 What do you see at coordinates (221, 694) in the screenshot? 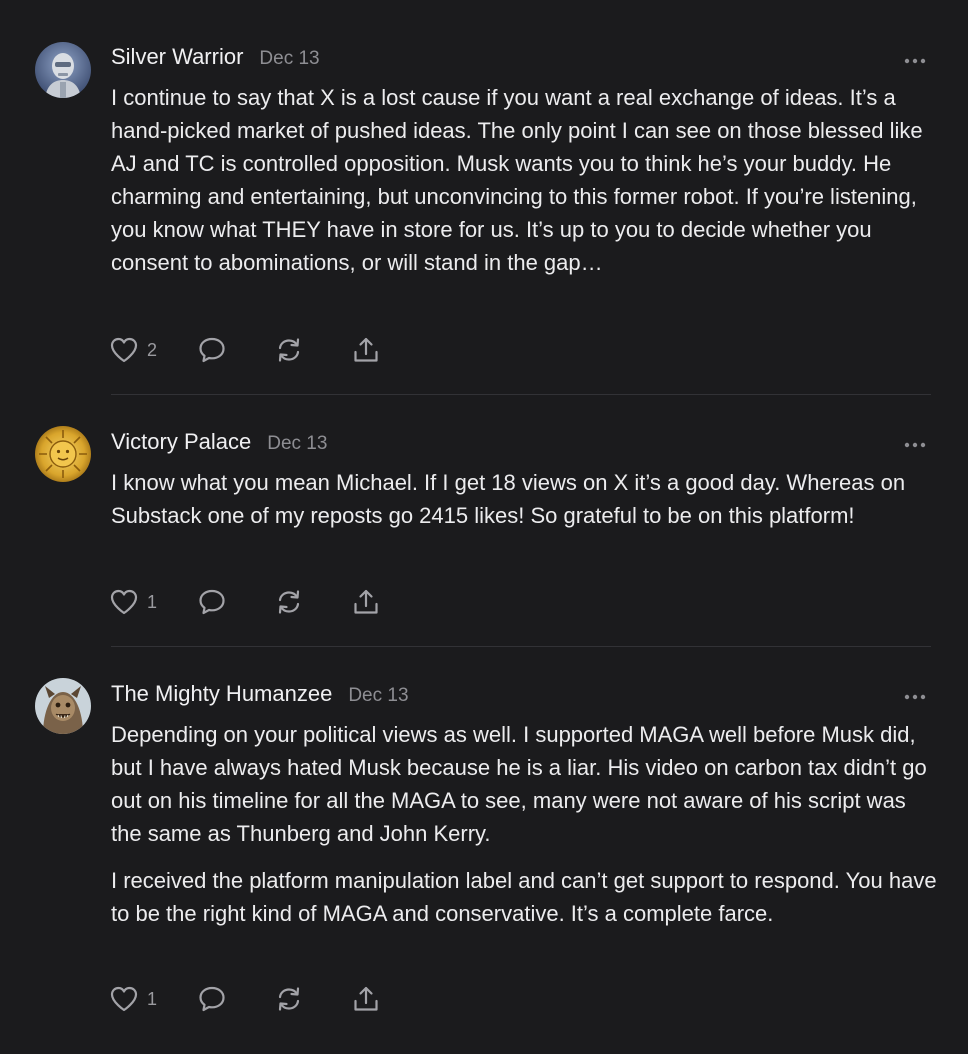
I see `author-name: The Mighty Humanzee` at bounding box center [221, 694].